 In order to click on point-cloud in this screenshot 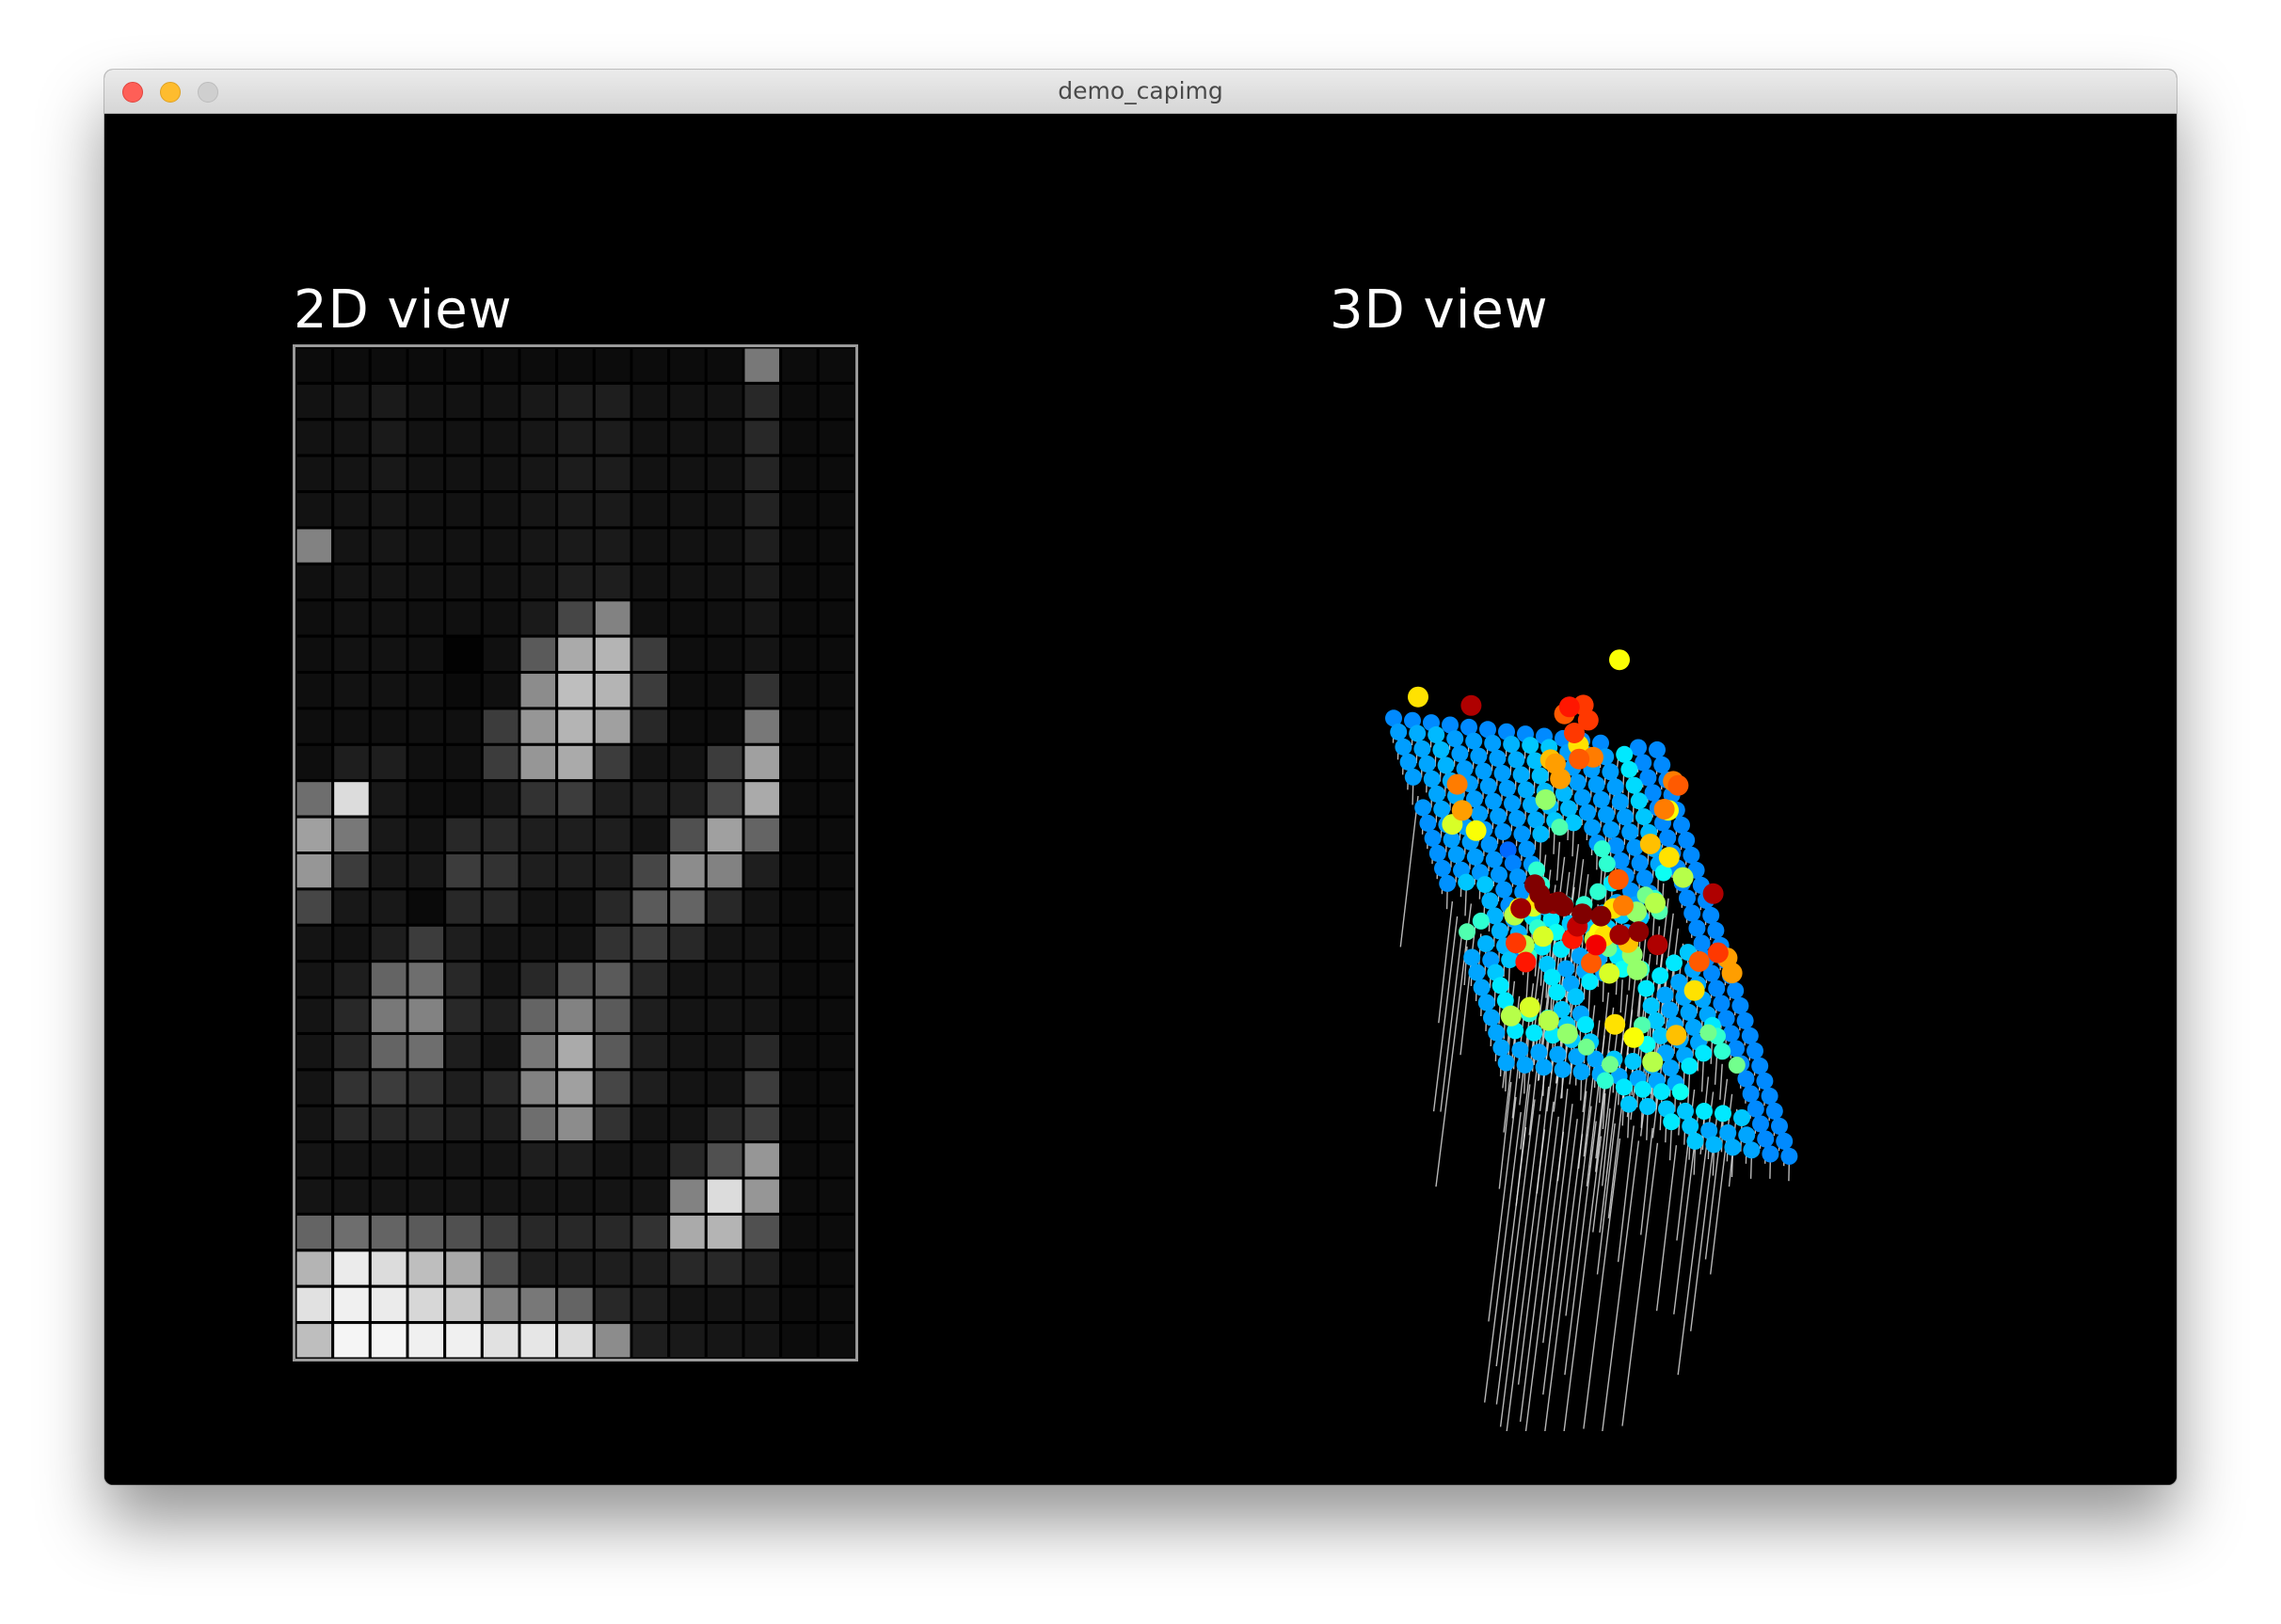, I will do `click(1591, 1050)`.